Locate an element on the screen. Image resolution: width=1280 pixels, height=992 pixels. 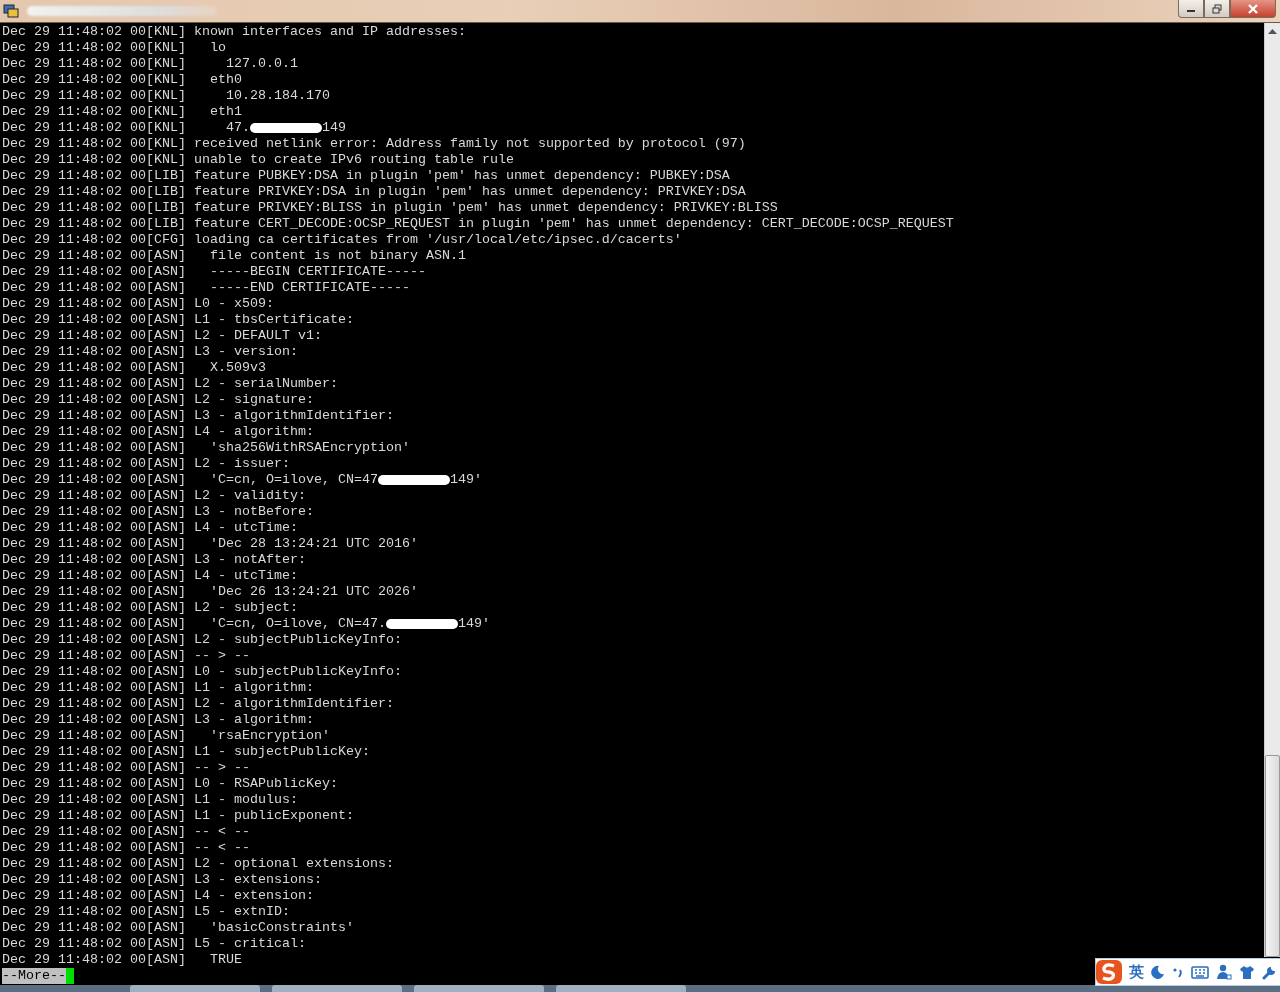
close-icon is located at coordinates (1253, 8).